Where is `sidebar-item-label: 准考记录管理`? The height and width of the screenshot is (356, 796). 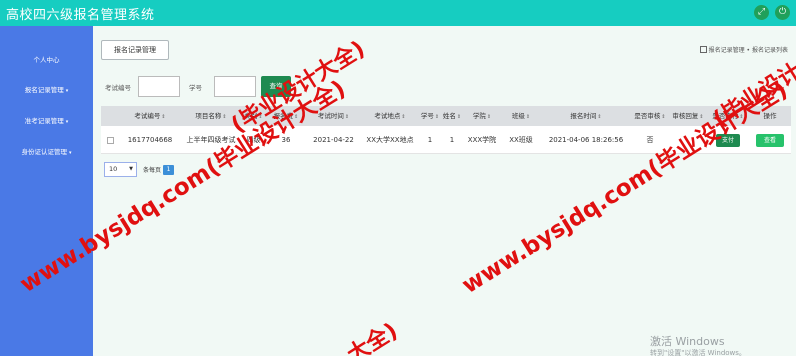
sidebar-item-label: 准考记录管理 is located at coordinates (44, 121).